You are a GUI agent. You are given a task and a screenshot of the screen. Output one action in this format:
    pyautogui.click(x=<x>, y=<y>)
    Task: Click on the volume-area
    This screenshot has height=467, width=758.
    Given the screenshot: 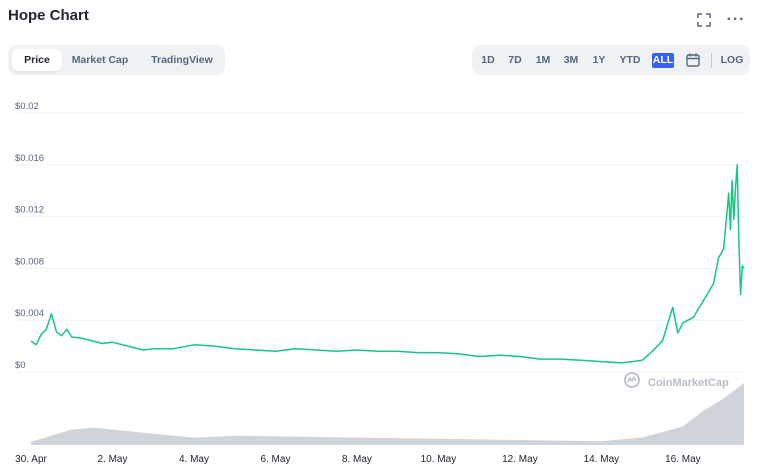 What is the action you would take?
    pyautogui.click(x=387, y=414)
    